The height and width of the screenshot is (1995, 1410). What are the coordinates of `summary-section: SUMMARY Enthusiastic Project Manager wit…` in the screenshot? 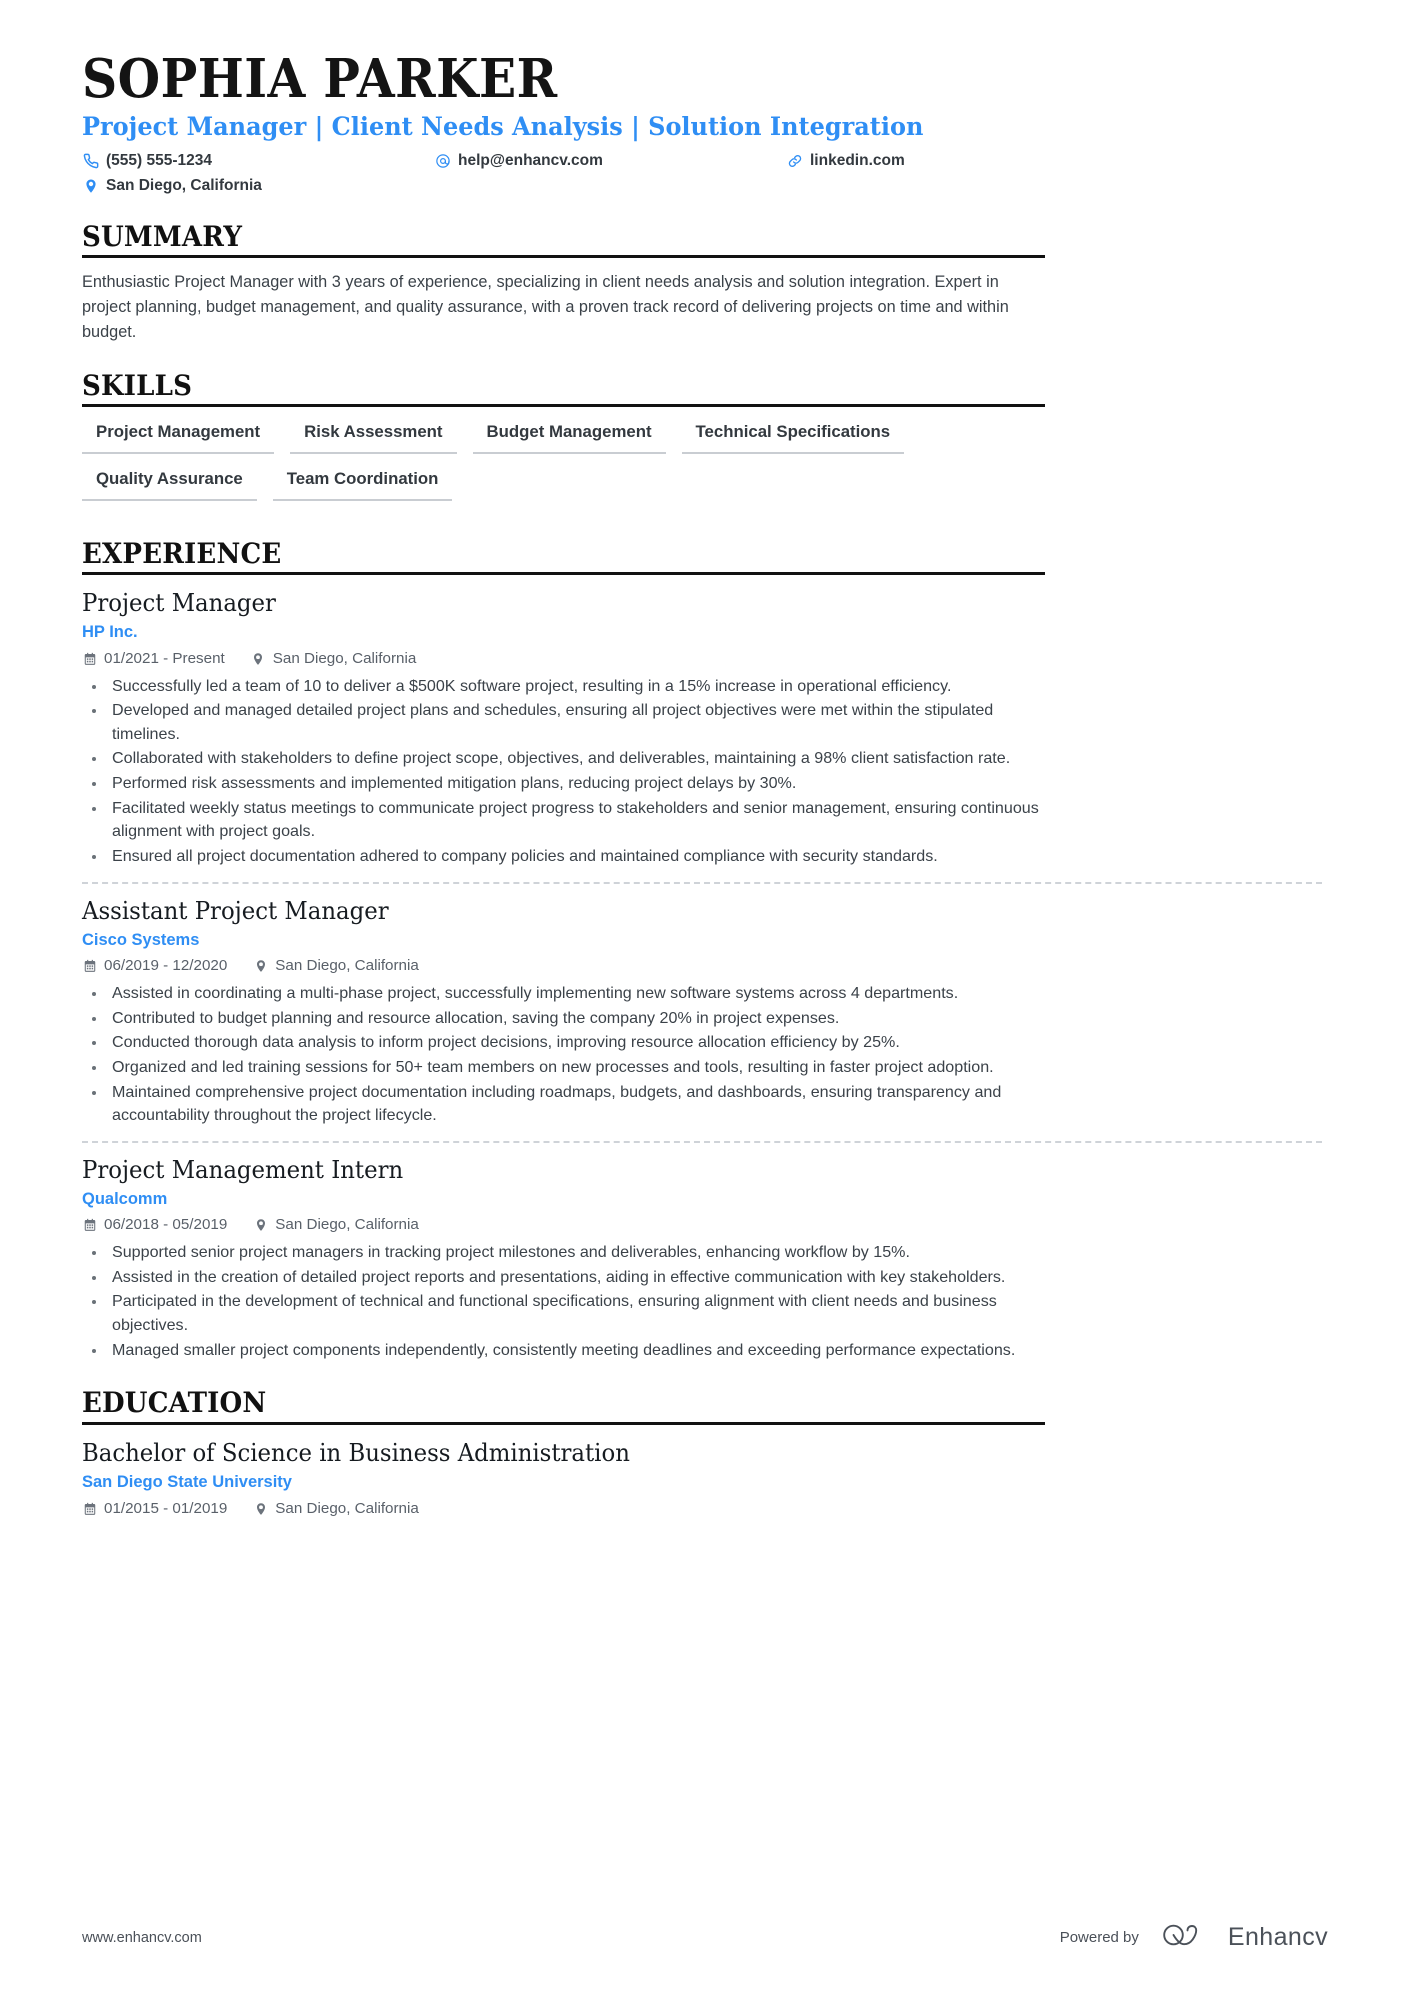 It's located at (702, 283).